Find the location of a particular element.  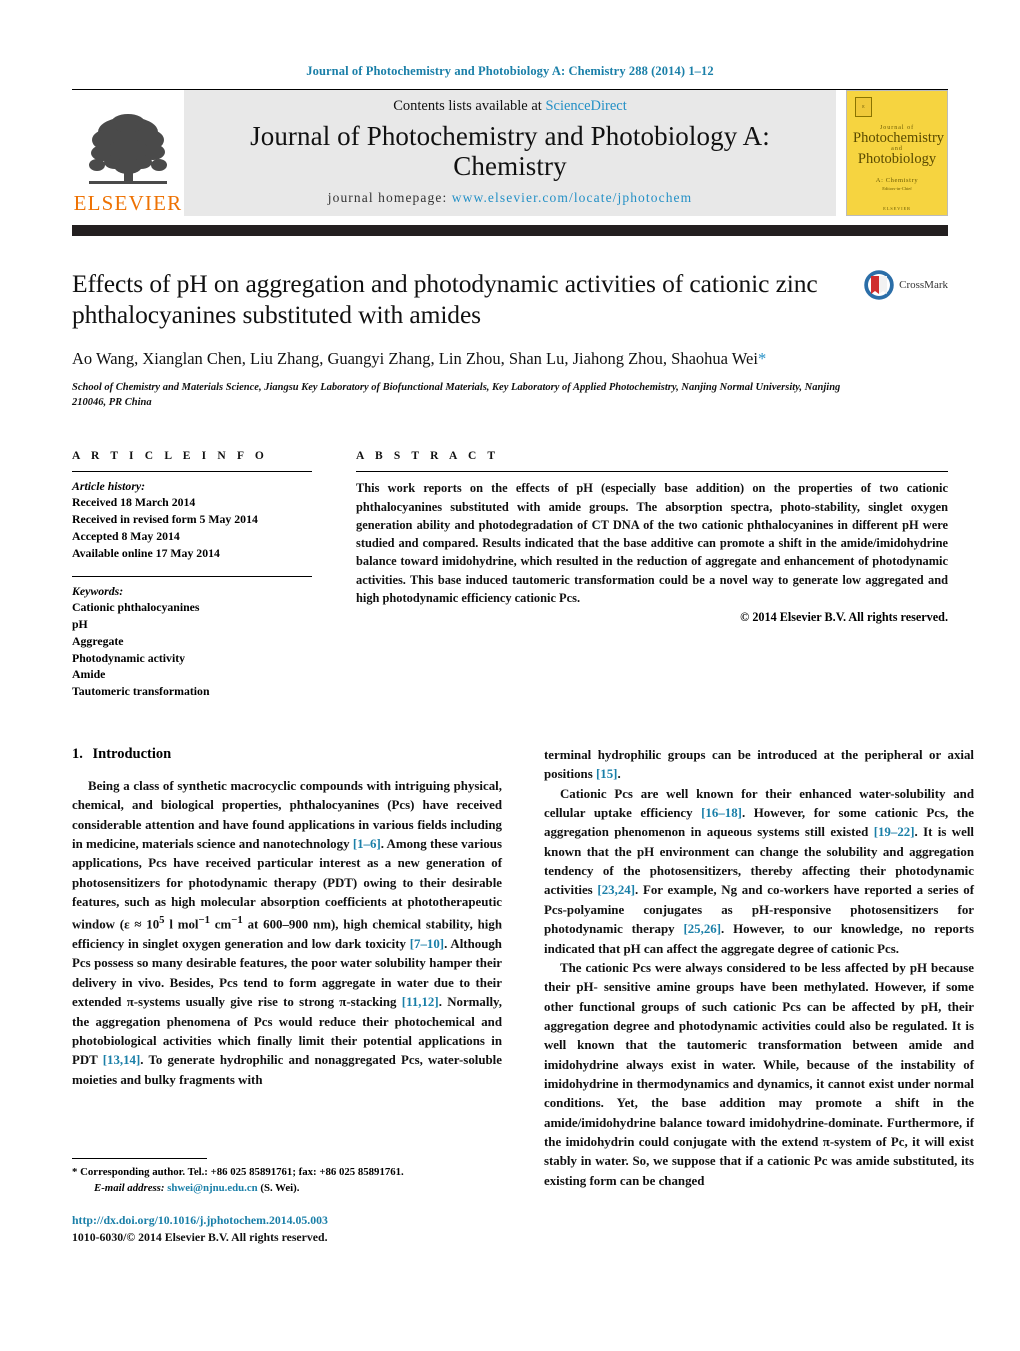

email-link: shwei@njnu.edu.cn is located at coordinates (212, 1188).